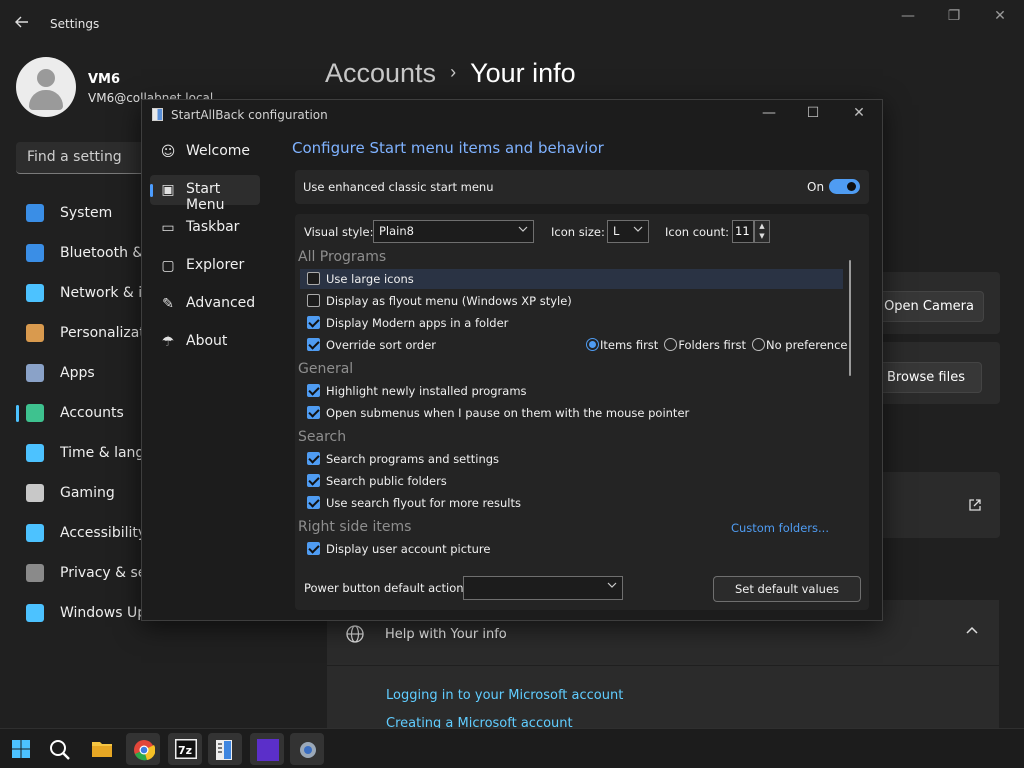  I want to click on option-label: Use large icons, so click(370, 279).